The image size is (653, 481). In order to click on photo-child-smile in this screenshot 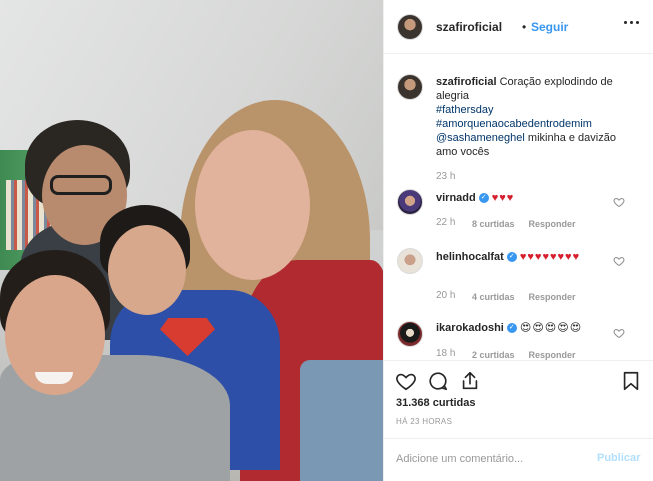, I will do `click(54, 378)`.